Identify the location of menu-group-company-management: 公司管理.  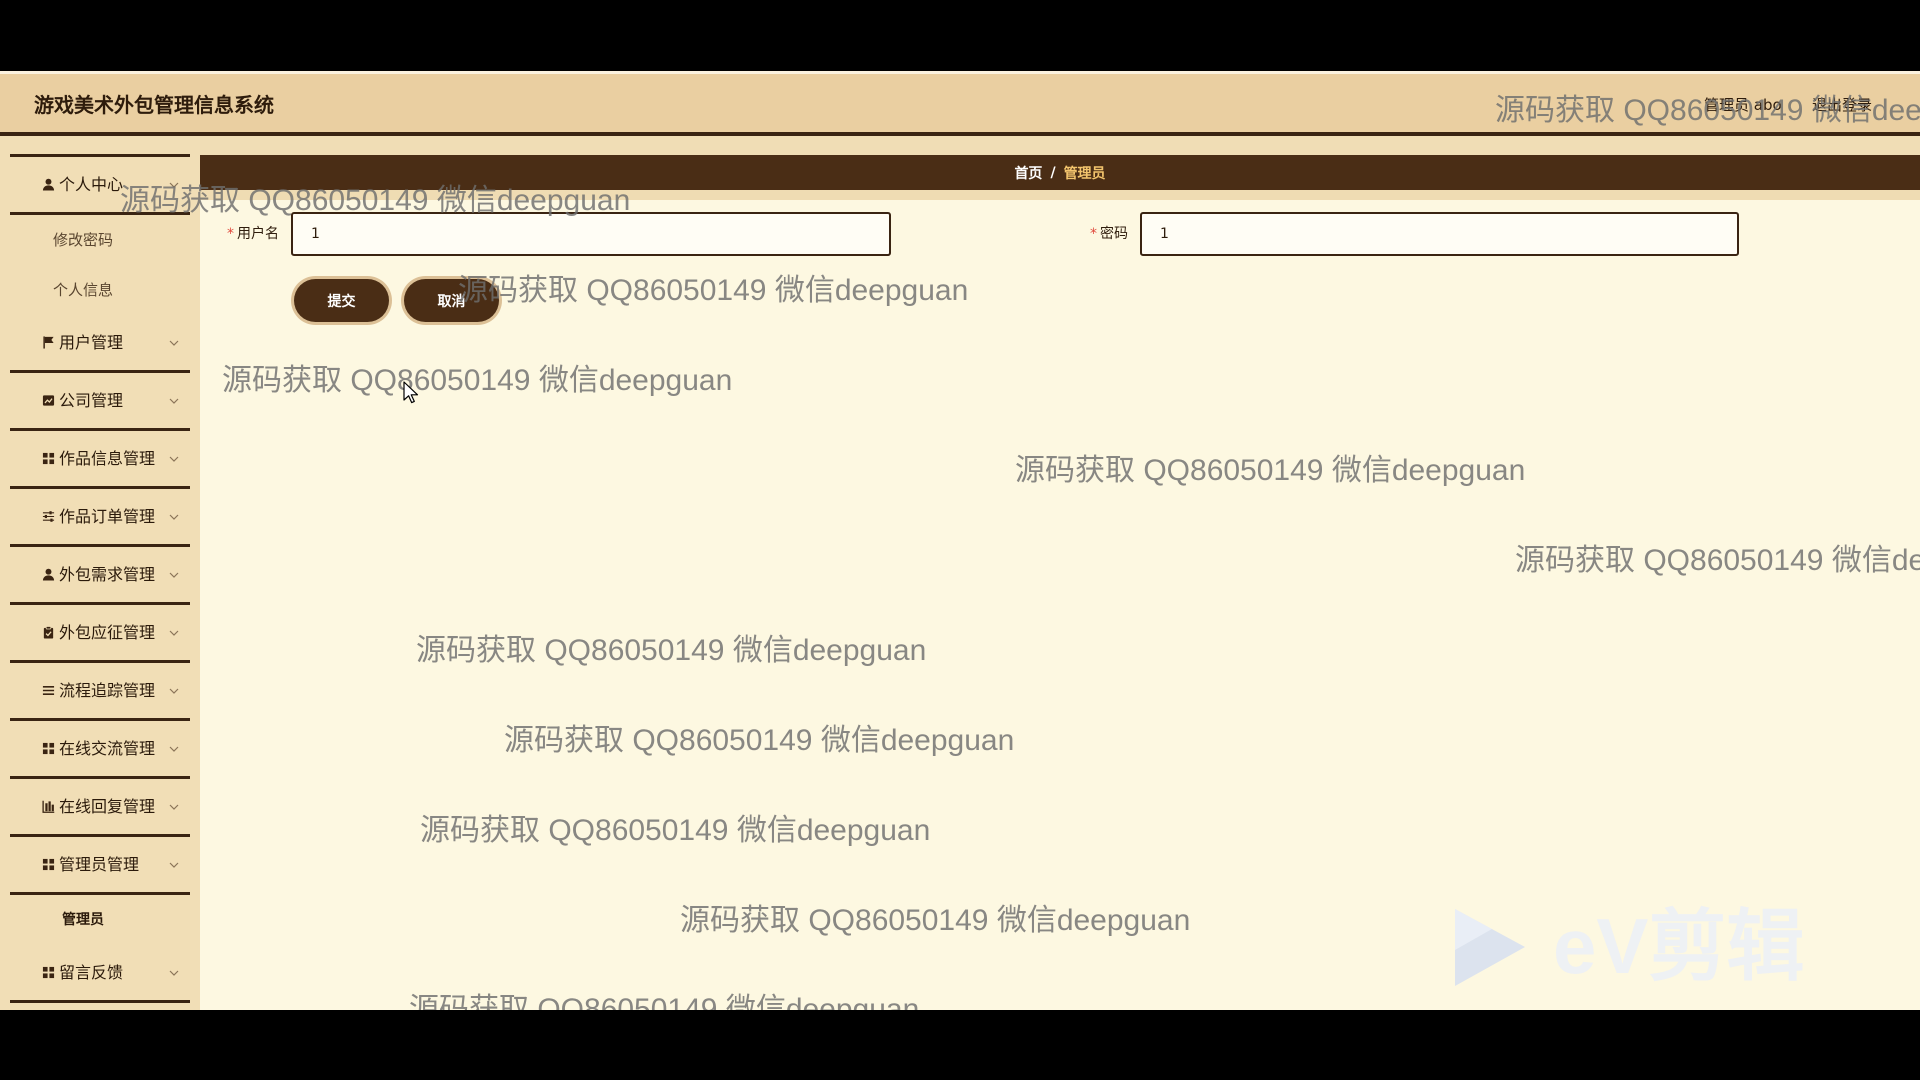
(100, 402).